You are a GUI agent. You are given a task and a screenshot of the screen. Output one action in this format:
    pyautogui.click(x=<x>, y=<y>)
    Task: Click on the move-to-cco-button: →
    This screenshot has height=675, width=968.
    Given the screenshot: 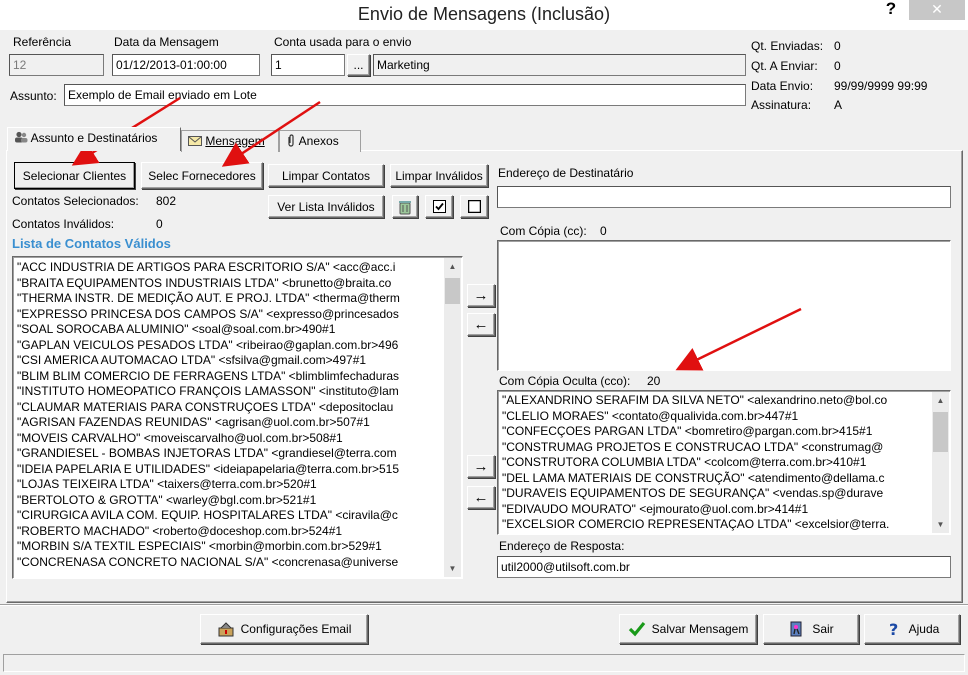 What is the action you would take?
    pyautogui.click(x=481, y=466)
    